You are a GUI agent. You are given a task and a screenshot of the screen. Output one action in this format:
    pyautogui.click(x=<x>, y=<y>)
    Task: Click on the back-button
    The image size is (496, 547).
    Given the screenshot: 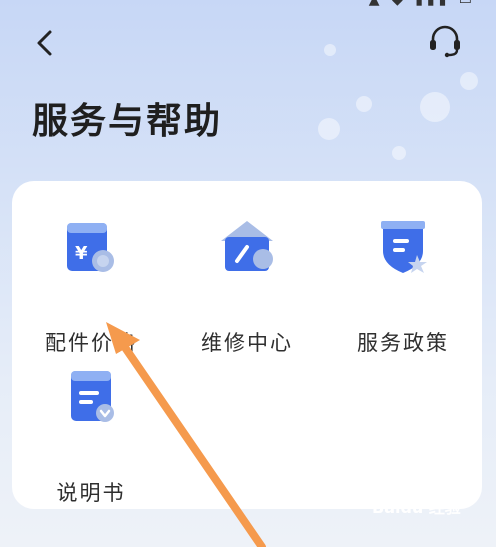 What is the action you would take?
    pyautogui.click(x=45, y=43)
    